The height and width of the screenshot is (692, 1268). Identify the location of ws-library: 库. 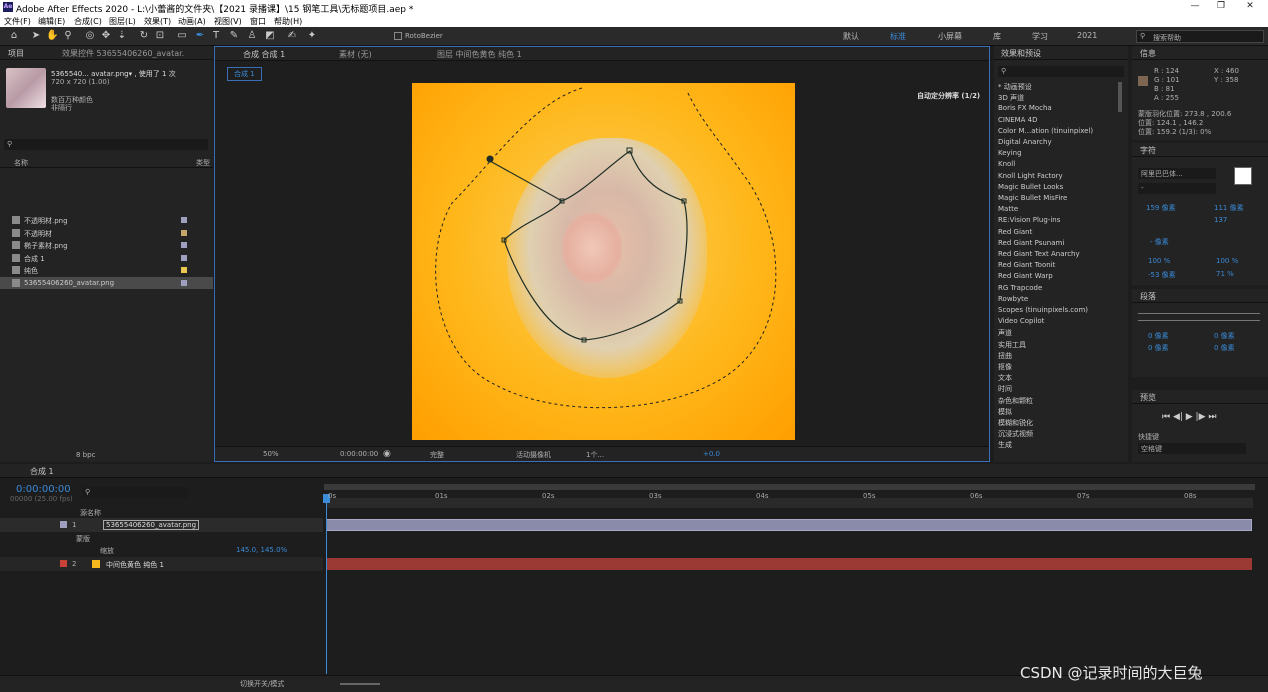
(997, 36).